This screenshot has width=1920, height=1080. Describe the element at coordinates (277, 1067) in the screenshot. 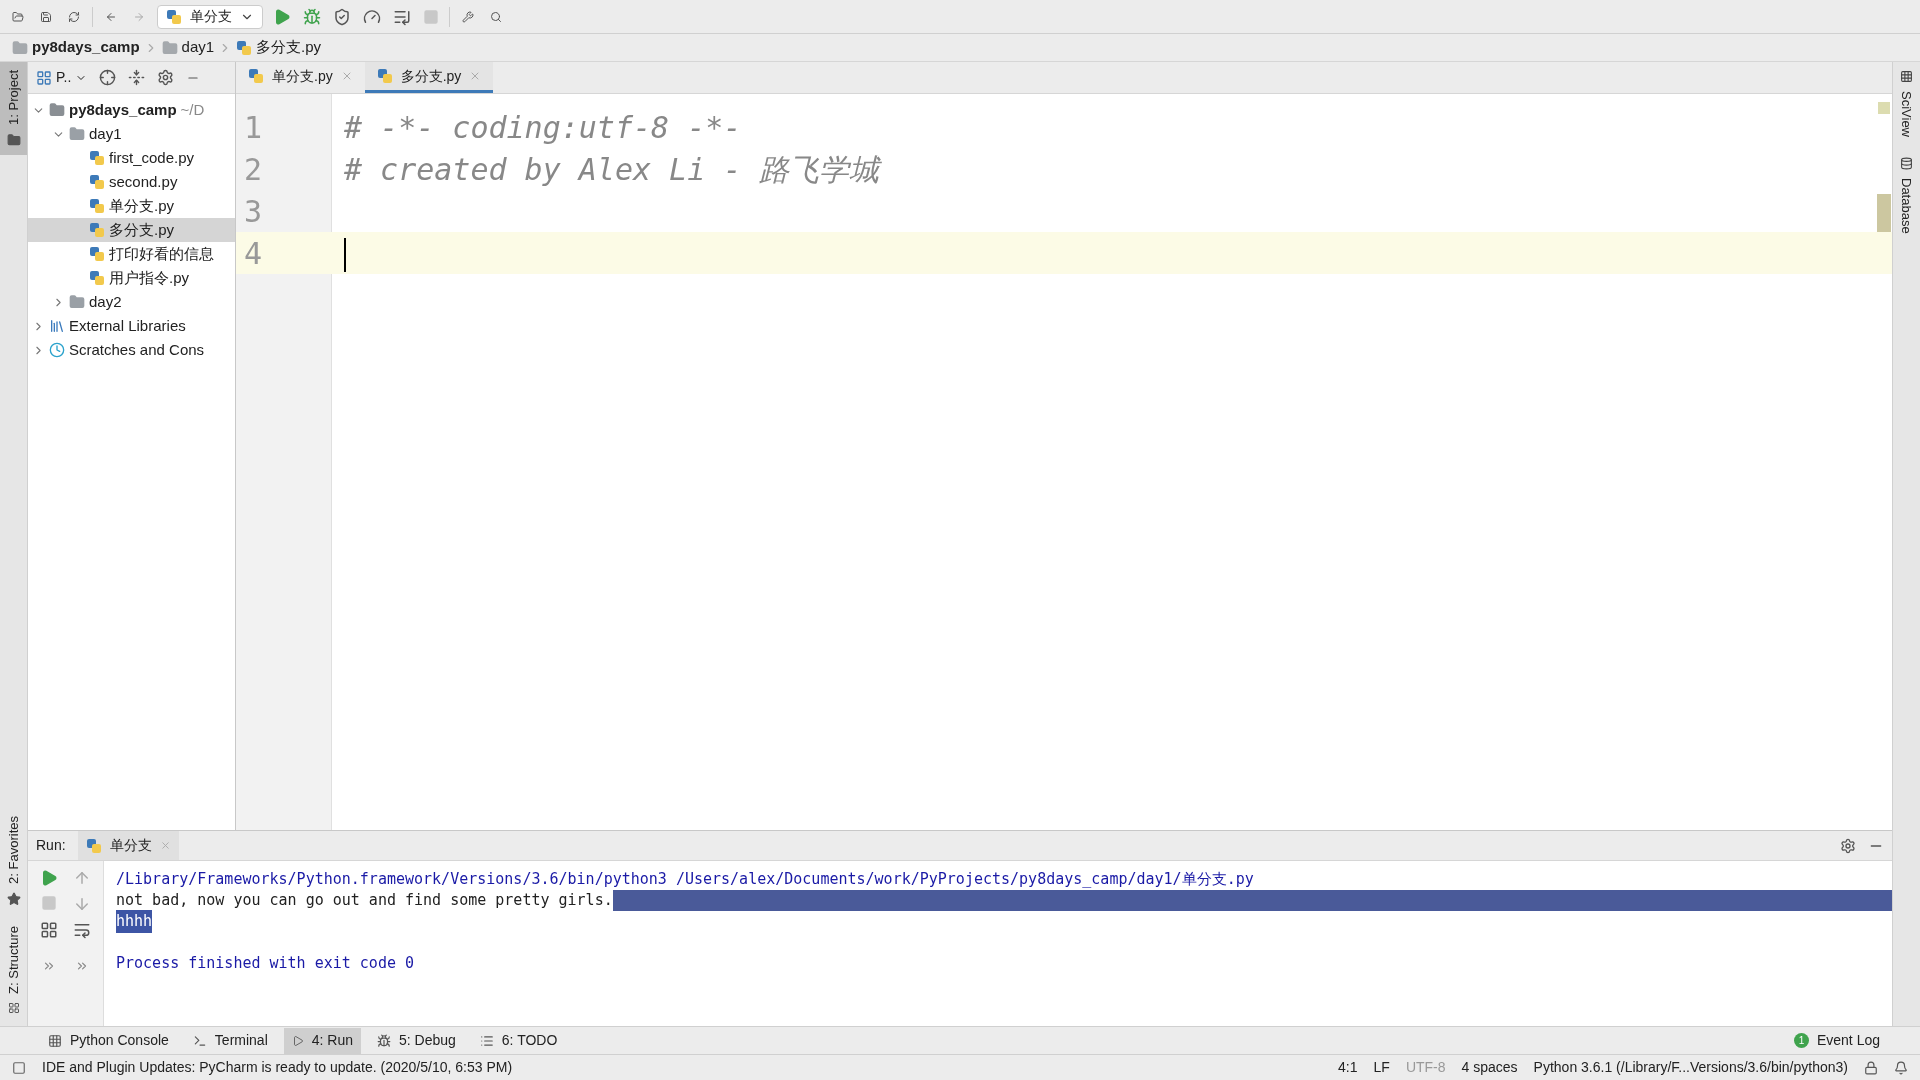

I see `status-message: IDE and Plugin Updates: PyCharm is ready to update. (2020/5/10, 6:53 PM)` at that location.